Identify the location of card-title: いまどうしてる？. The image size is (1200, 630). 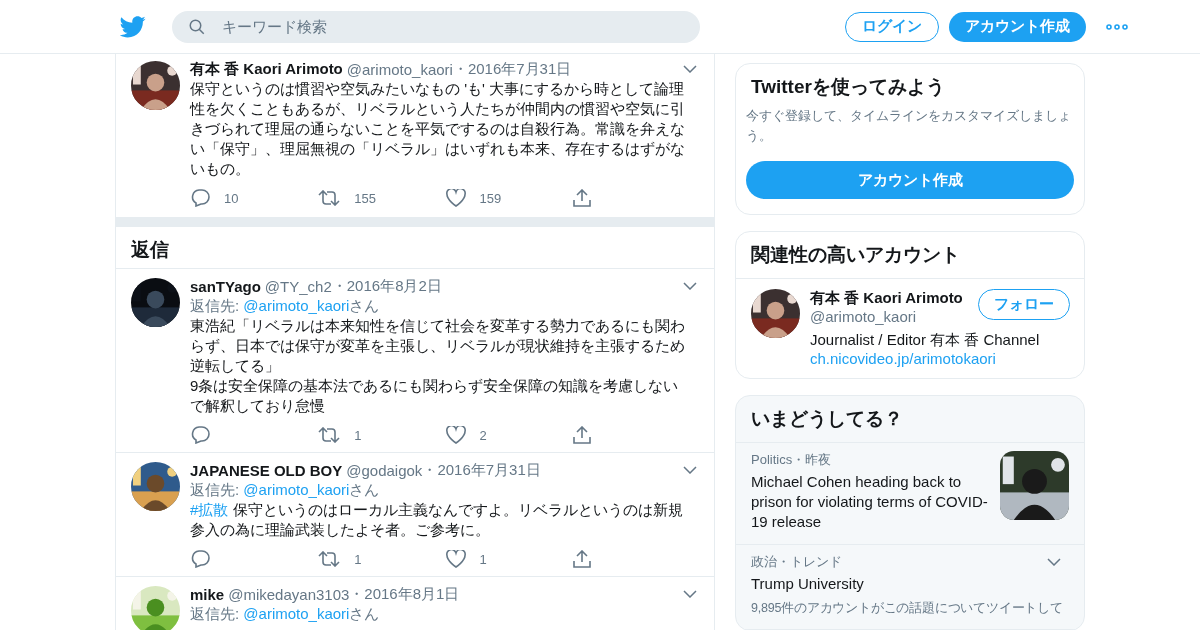
(910, 419).